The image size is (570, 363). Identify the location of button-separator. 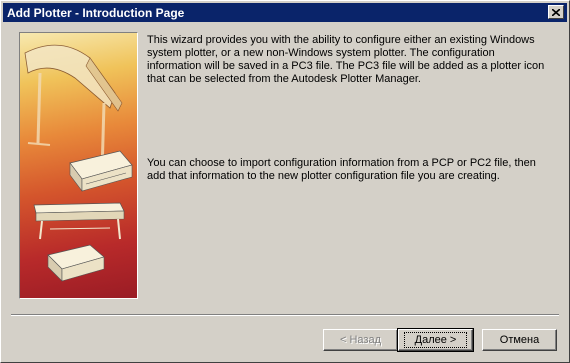
(285, 315).